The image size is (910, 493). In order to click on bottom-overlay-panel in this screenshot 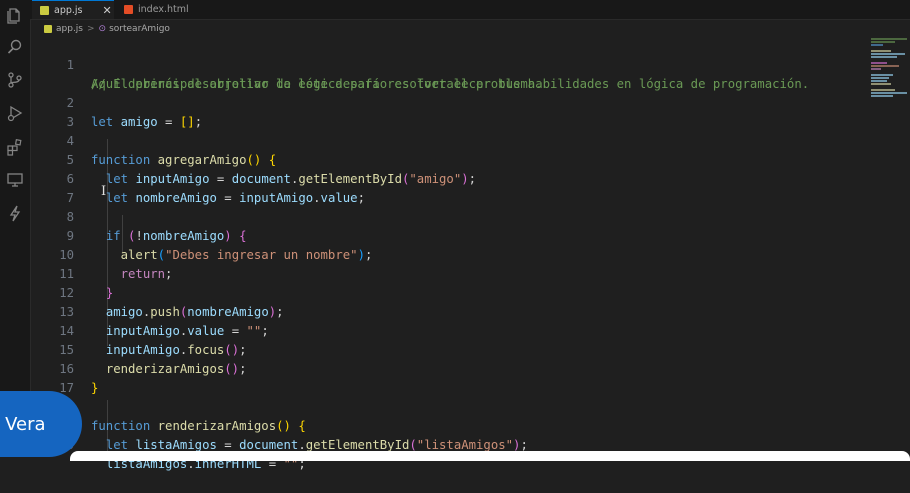, I will do `click(490, 456)`.